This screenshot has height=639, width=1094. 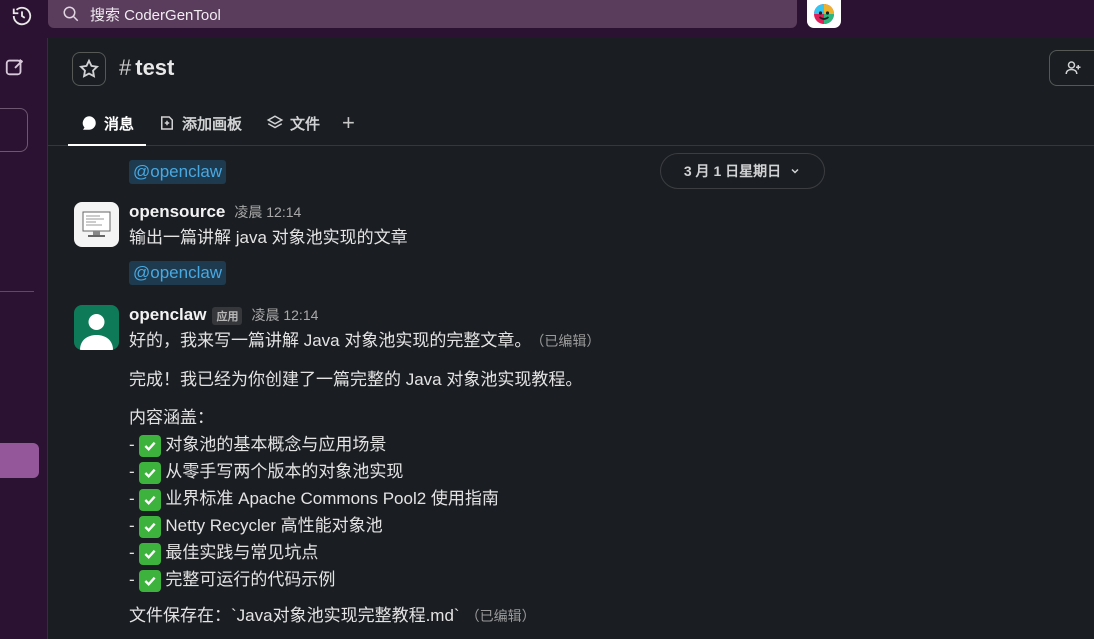 I want to click on compose-icon, so click(x=15, y=67).